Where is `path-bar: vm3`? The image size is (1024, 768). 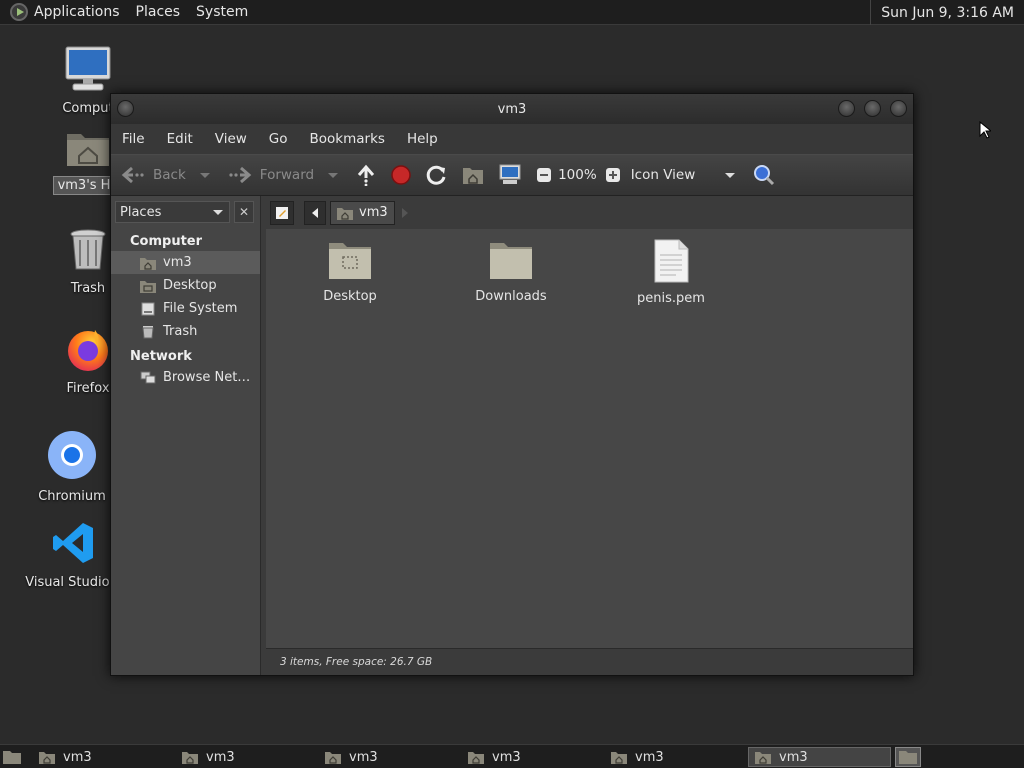 path-bar: vm3 is located at coordinates (589, 212).